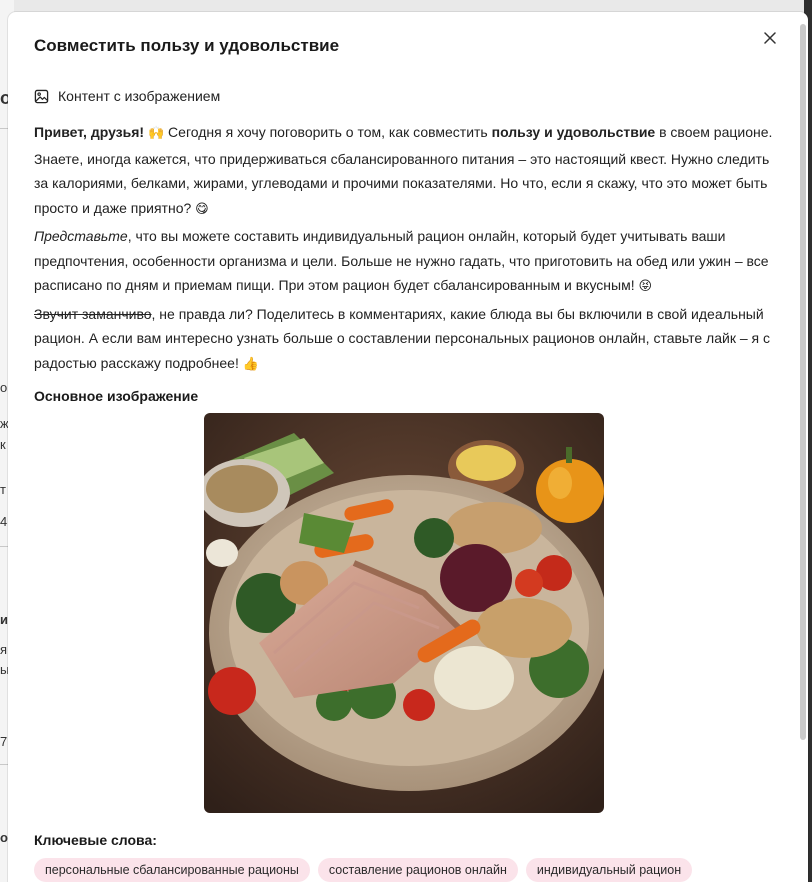  I want to click on background-text-fragment: к, so click(3, 444).